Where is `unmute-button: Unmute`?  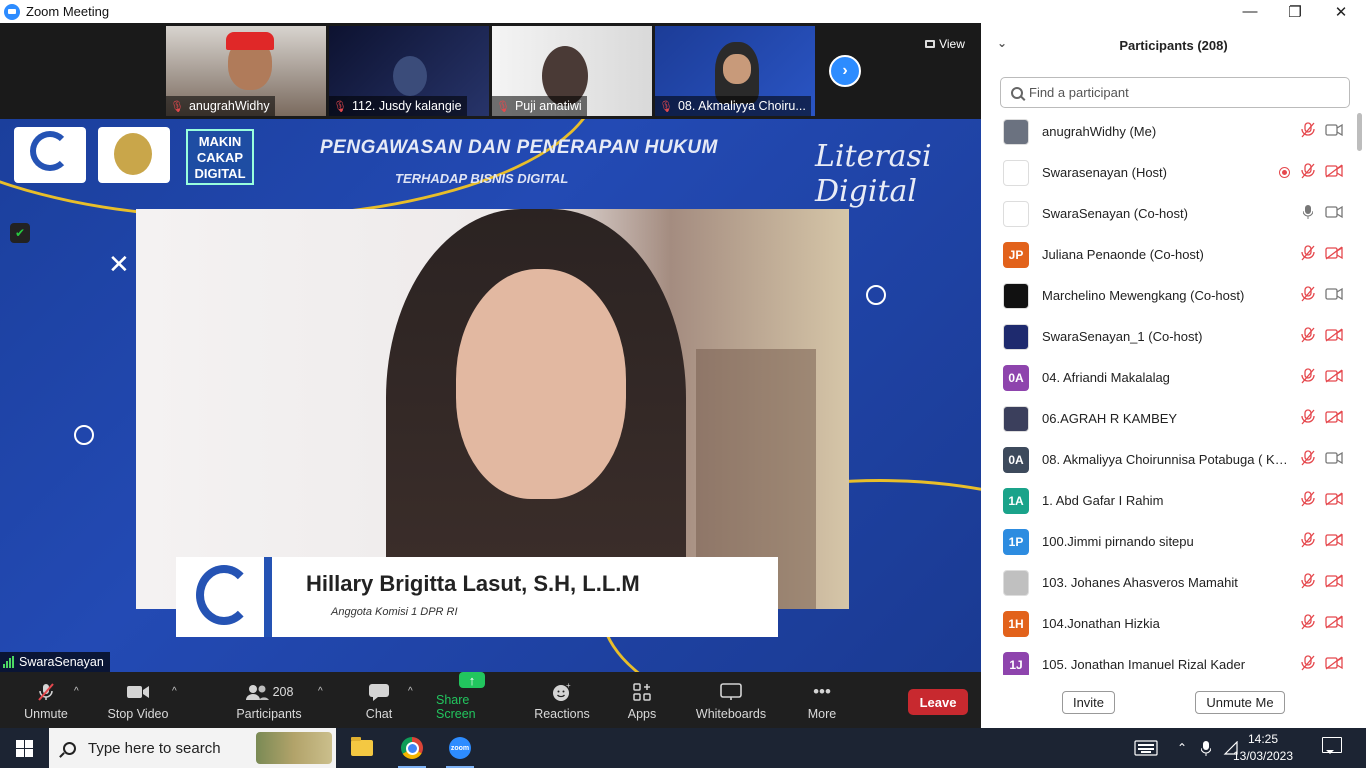
unmute-button: Unmute is located at coordinates (46, 700).